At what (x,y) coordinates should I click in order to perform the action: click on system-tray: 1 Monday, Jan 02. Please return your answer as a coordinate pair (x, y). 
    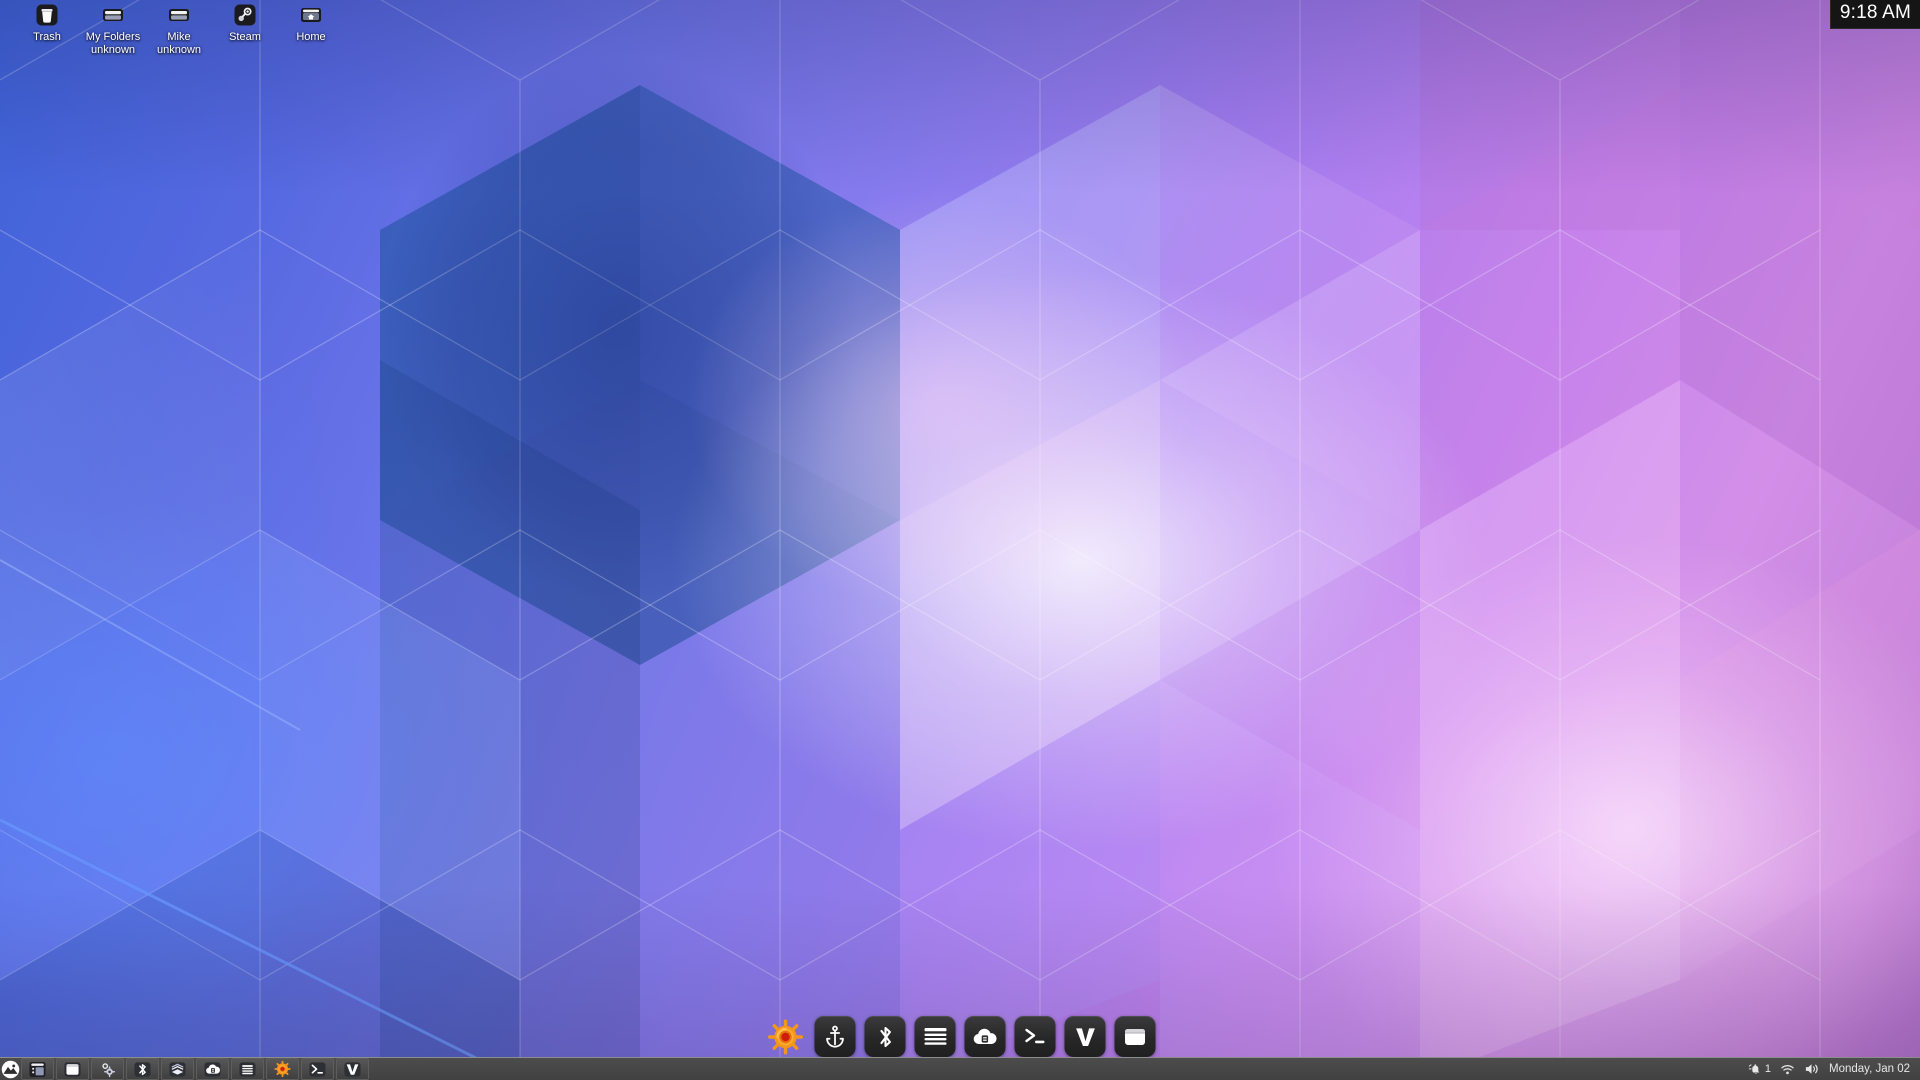
    Looking at the image, I should click on (1834, 1069).